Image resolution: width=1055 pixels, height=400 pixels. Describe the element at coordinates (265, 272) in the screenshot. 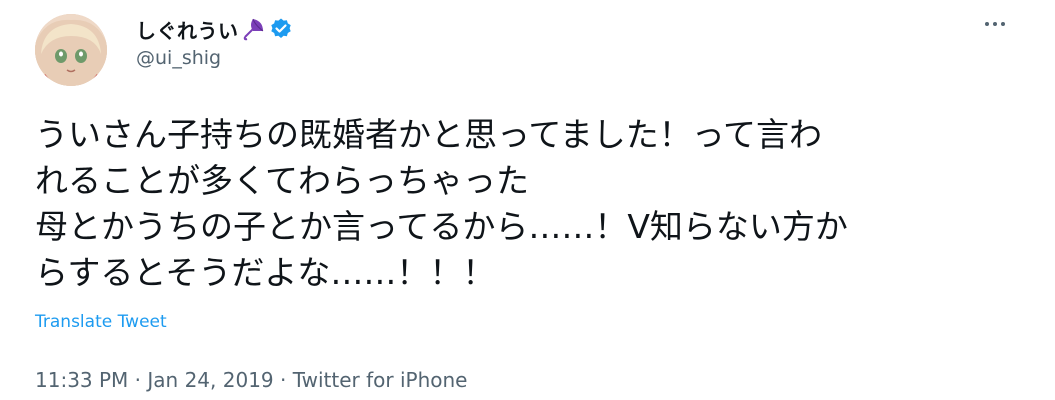

I see `tweet-line: らするとそうだよな……！！！` at that location.